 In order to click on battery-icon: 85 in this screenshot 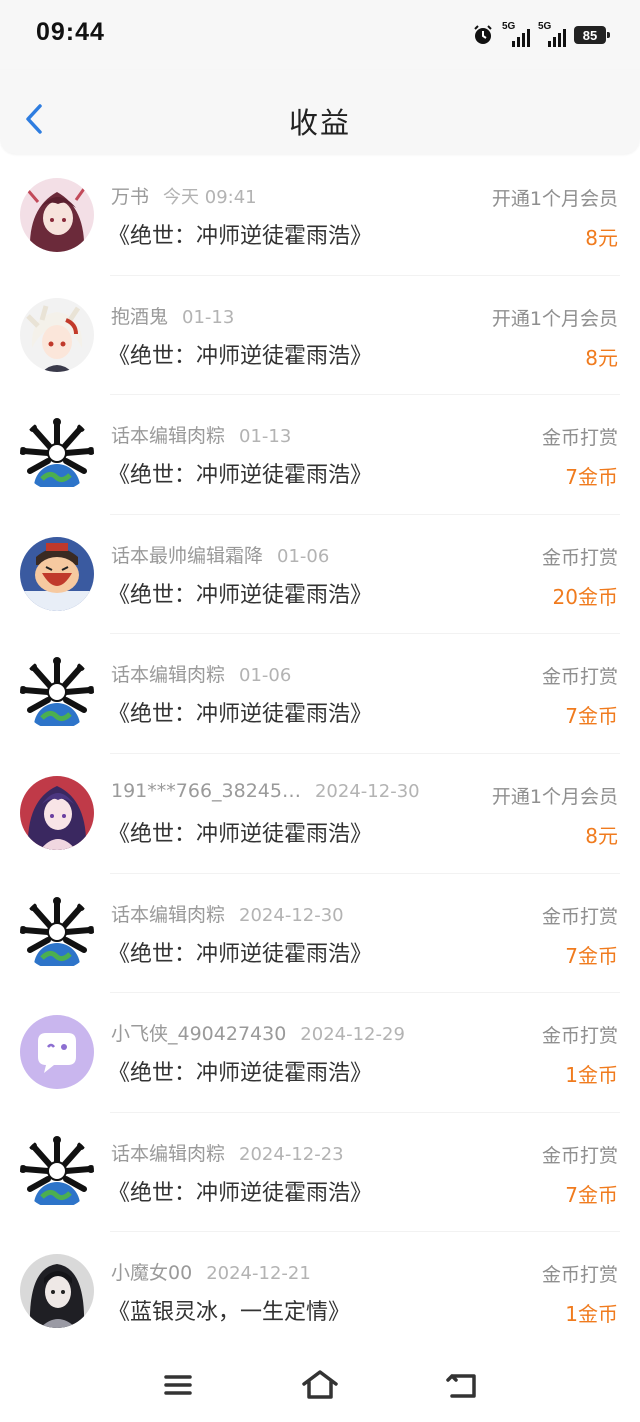, I will do `click(592, 35)`.